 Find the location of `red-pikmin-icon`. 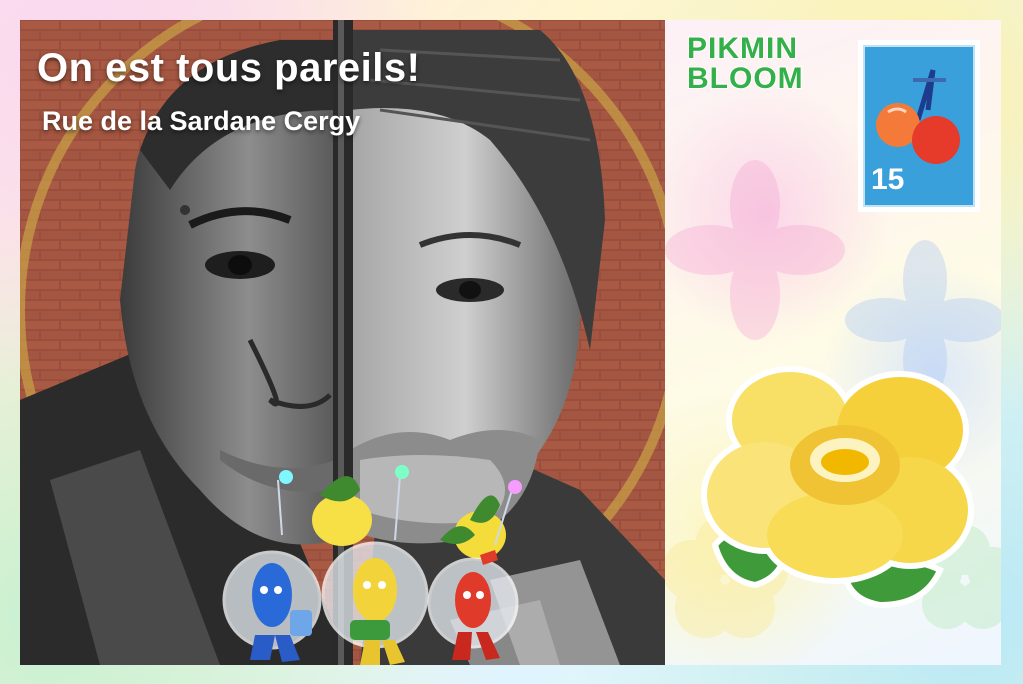

red-pikmin-icon is located at coordinates (474, 570).